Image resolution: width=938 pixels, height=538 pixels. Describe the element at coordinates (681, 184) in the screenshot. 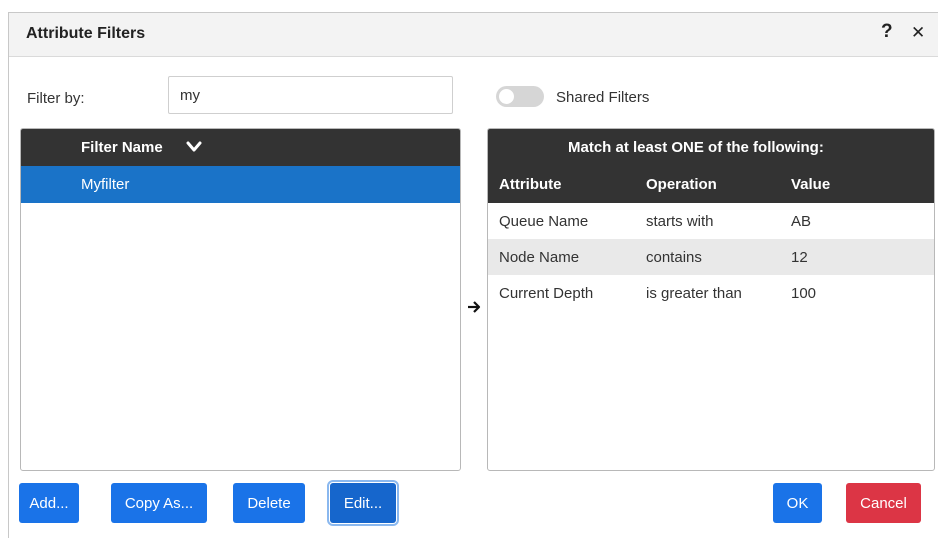

I see `operation-column-header: Operation` at that location.